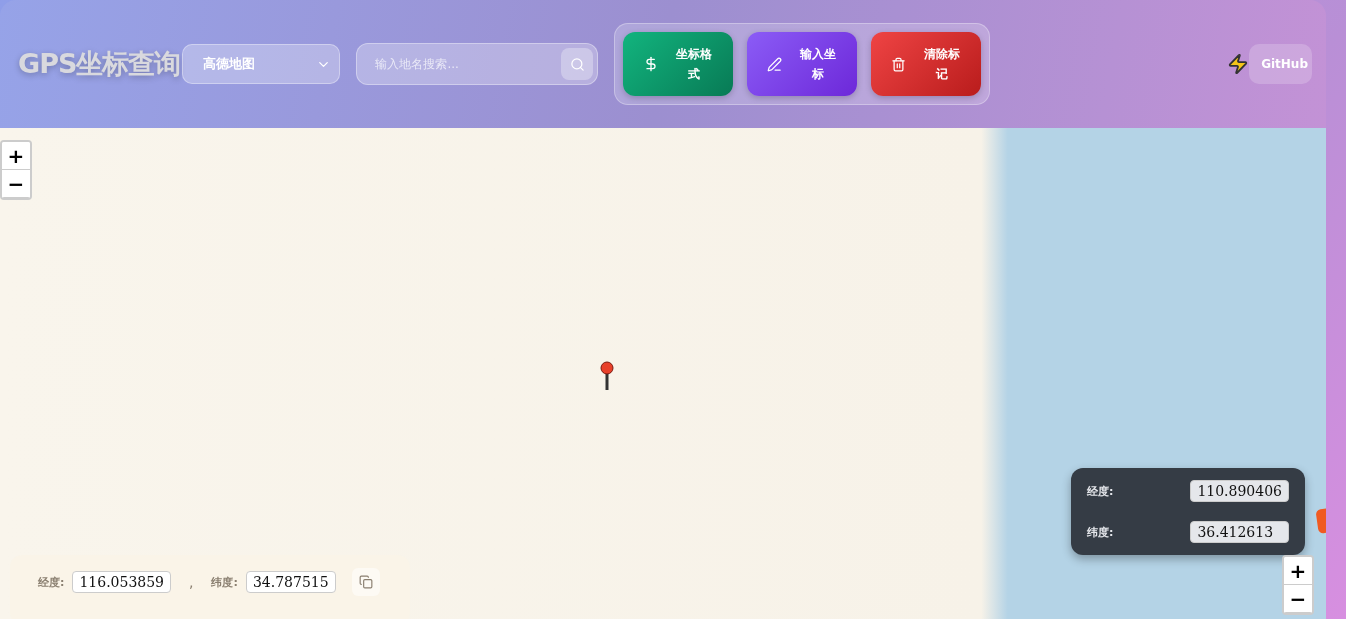  Describe the element at coordinates (122, 582) in the screenshot. I see `longitude-value: 116.053859` at that location.